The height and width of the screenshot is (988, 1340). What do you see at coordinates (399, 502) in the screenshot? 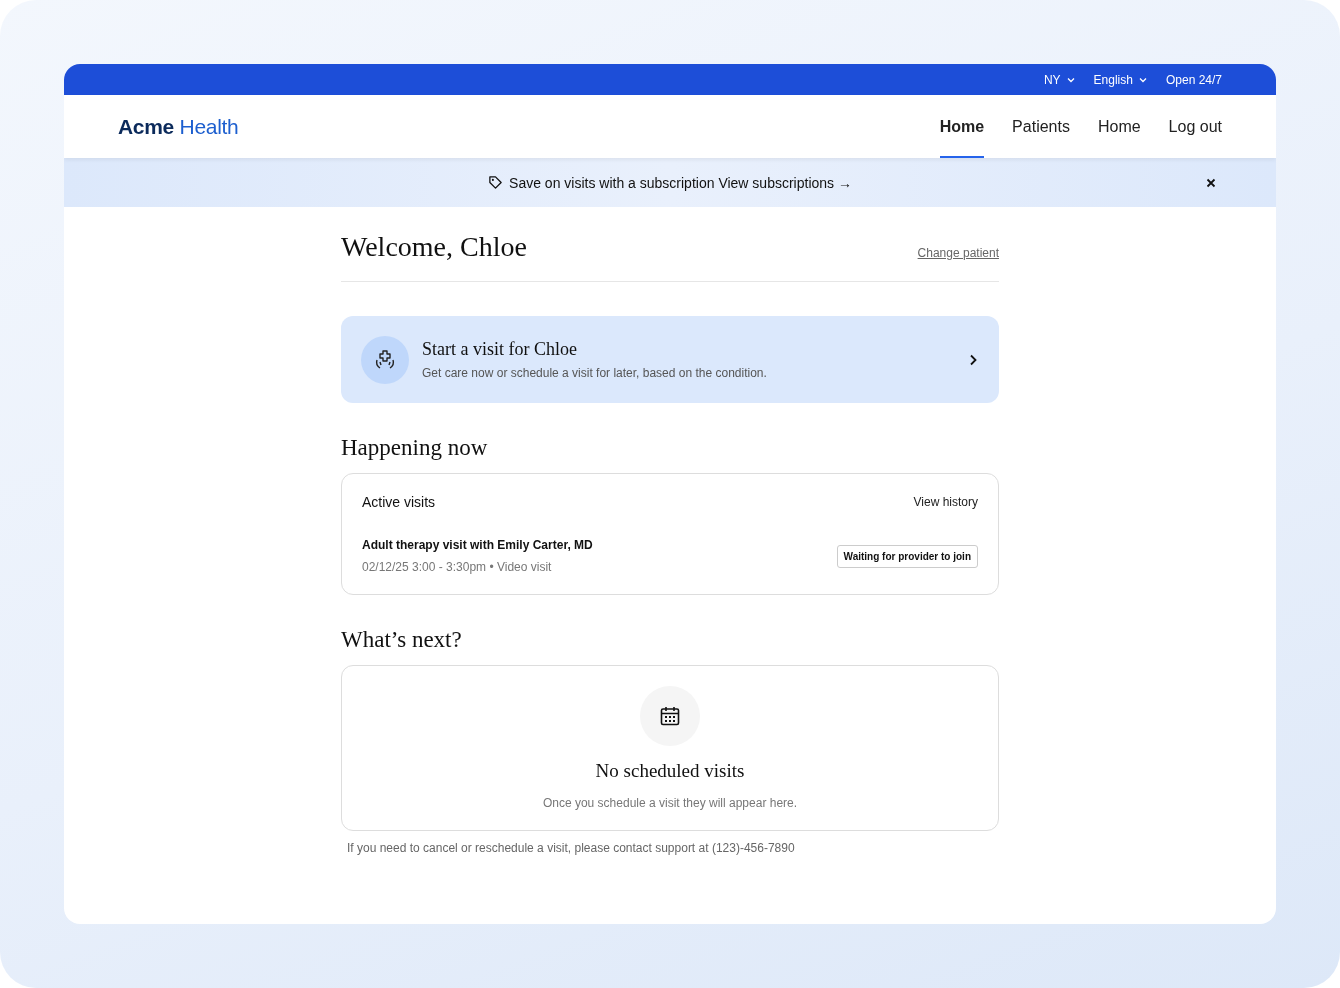
I see `card-title: Active visits` at bounding box center [399, 502].